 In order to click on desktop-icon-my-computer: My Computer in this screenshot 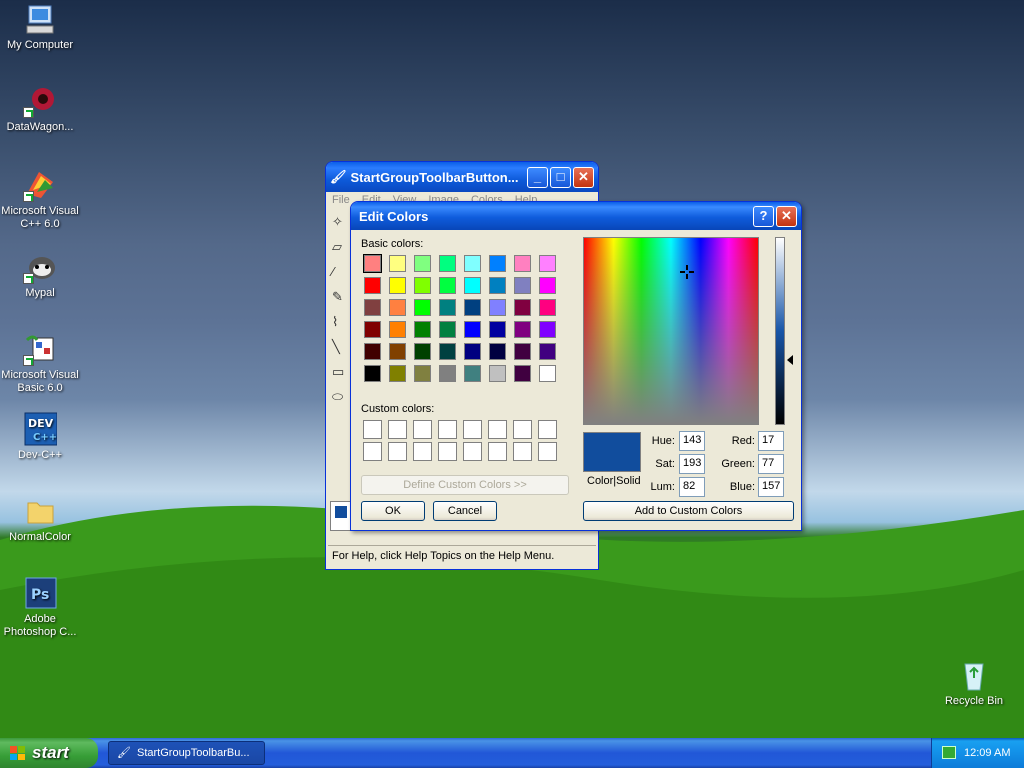, I will do `click(40, 27)`.